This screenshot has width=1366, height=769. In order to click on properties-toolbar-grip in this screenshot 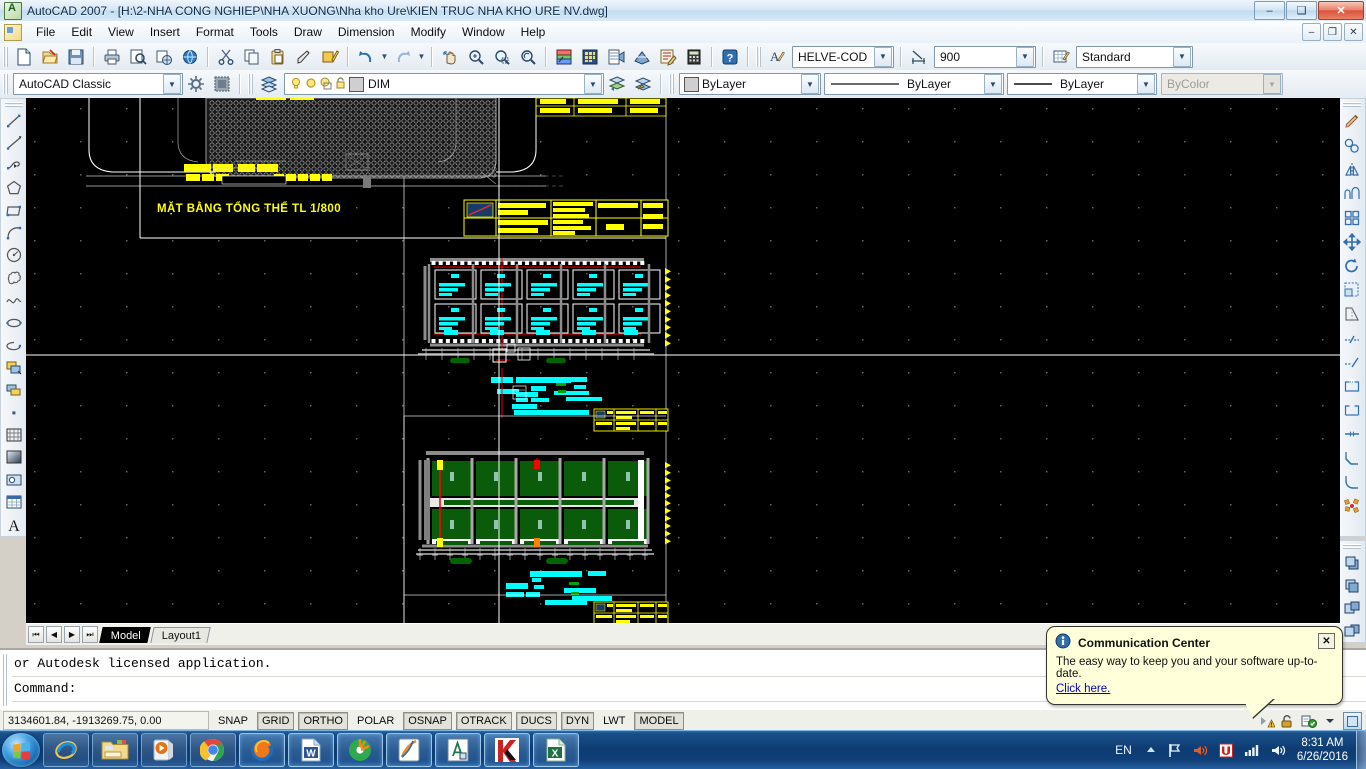, I will do `click(671, 84)`.